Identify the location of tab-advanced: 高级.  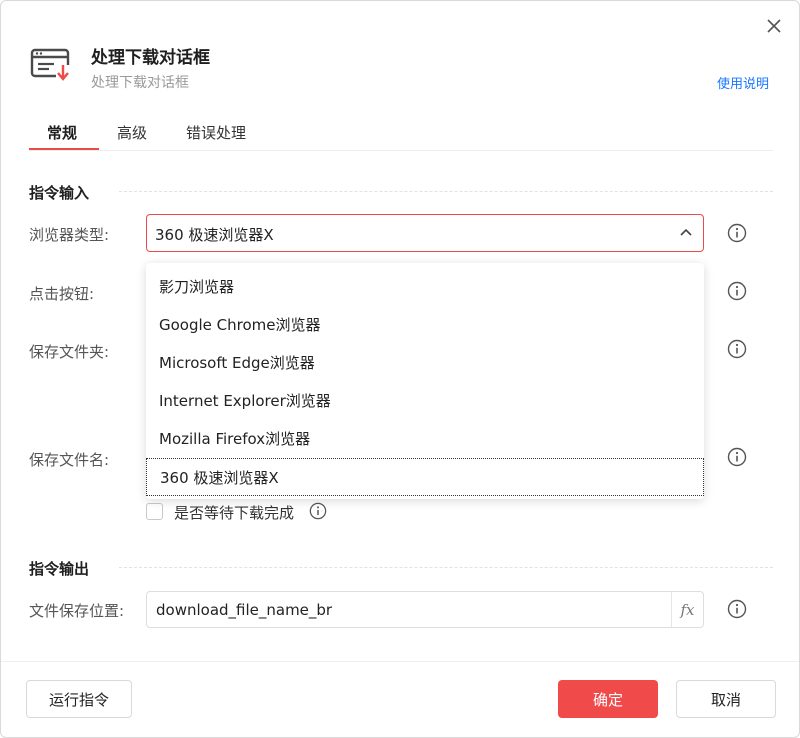
(132, 132).